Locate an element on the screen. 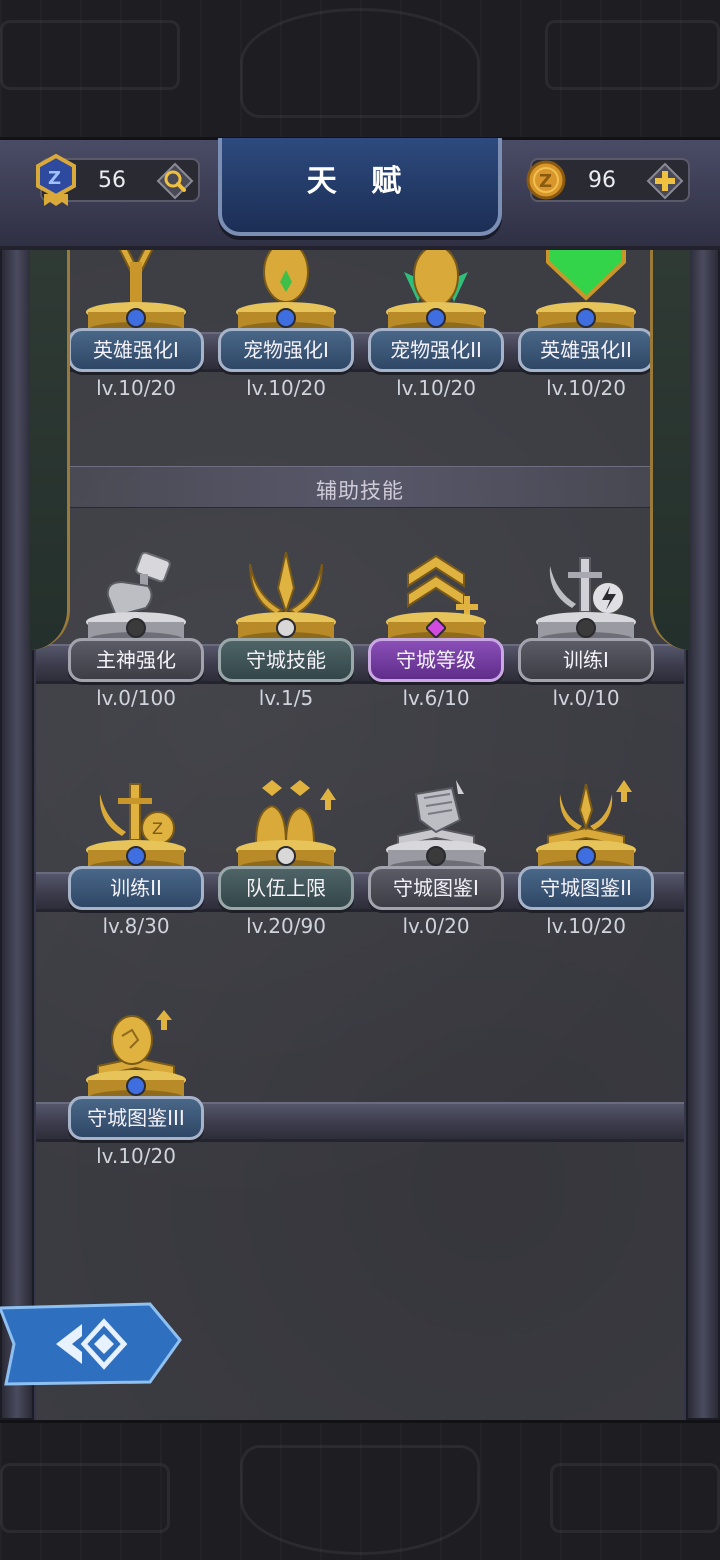 The width and height of the screenshot is (720, 1560). talent-training-1: 训练I lv.0/10 is located at coordinates (586, 652).